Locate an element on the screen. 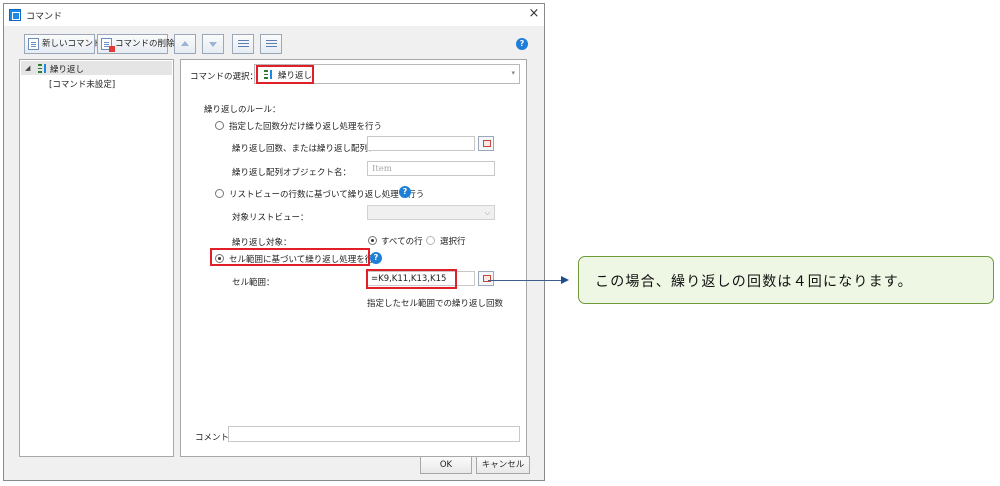 This screenshot has height=486, width=1000. new-command-label: 新しいコマンド is located at coordinates (72, 44).